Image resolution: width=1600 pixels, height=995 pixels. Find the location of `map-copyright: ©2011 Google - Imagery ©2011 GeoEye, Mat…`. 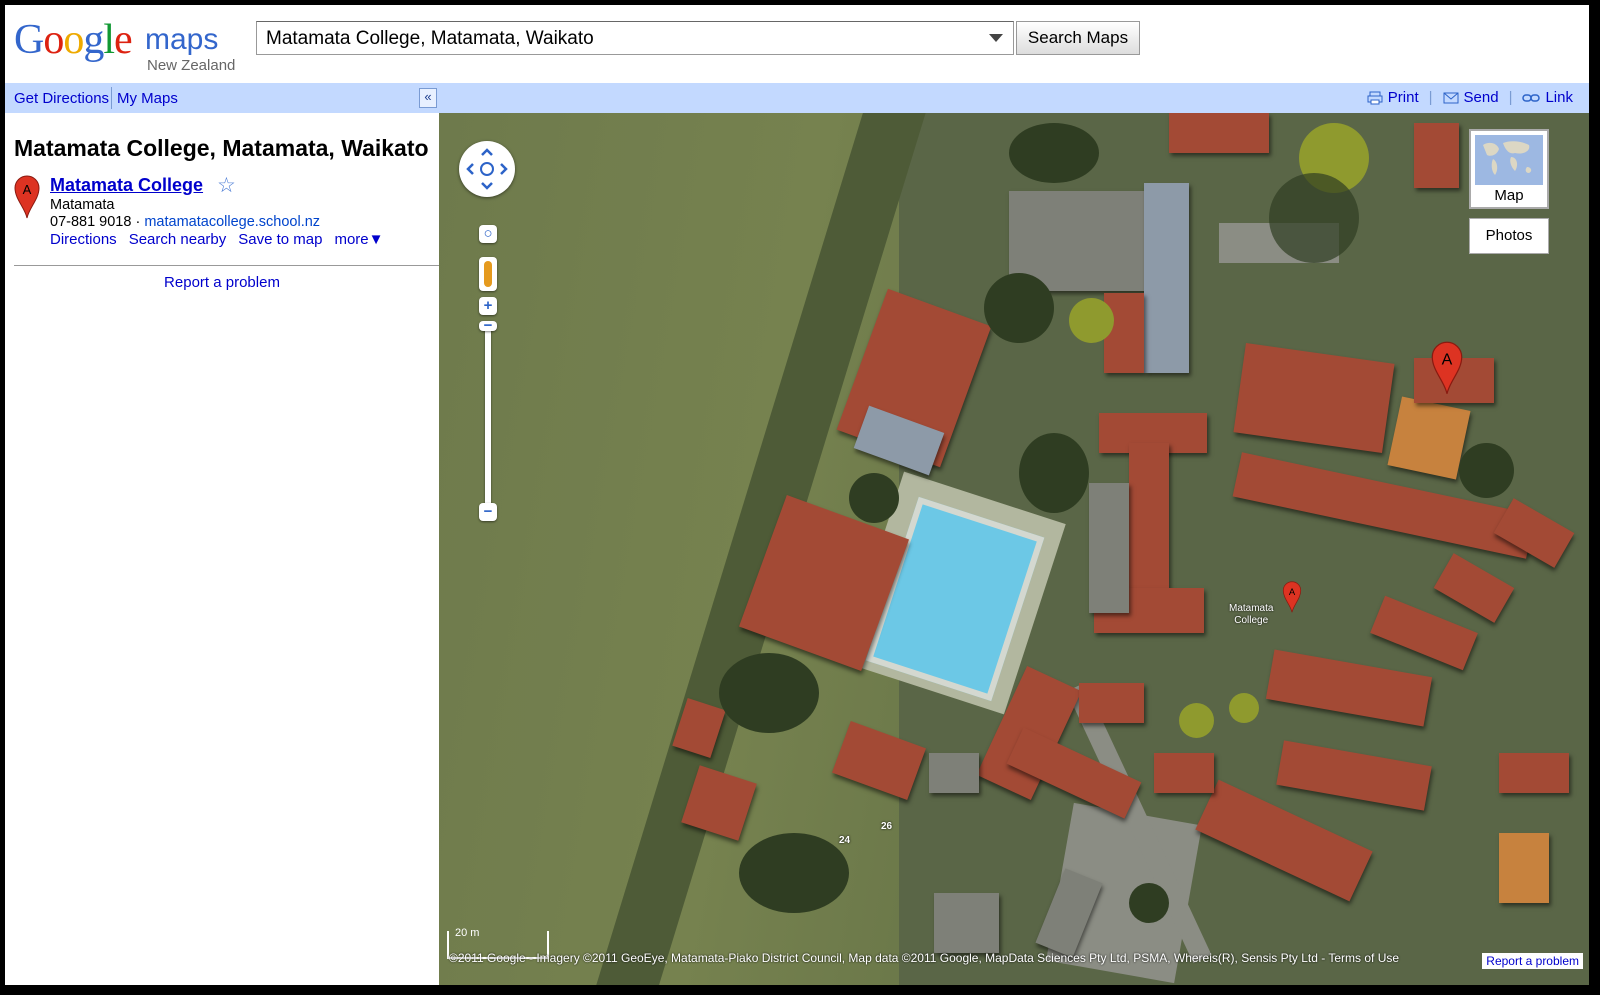

map-copyright: ©2011 Google - Imagery ©2011 GeoEye, Mat… is located at coordinates (924, 958).